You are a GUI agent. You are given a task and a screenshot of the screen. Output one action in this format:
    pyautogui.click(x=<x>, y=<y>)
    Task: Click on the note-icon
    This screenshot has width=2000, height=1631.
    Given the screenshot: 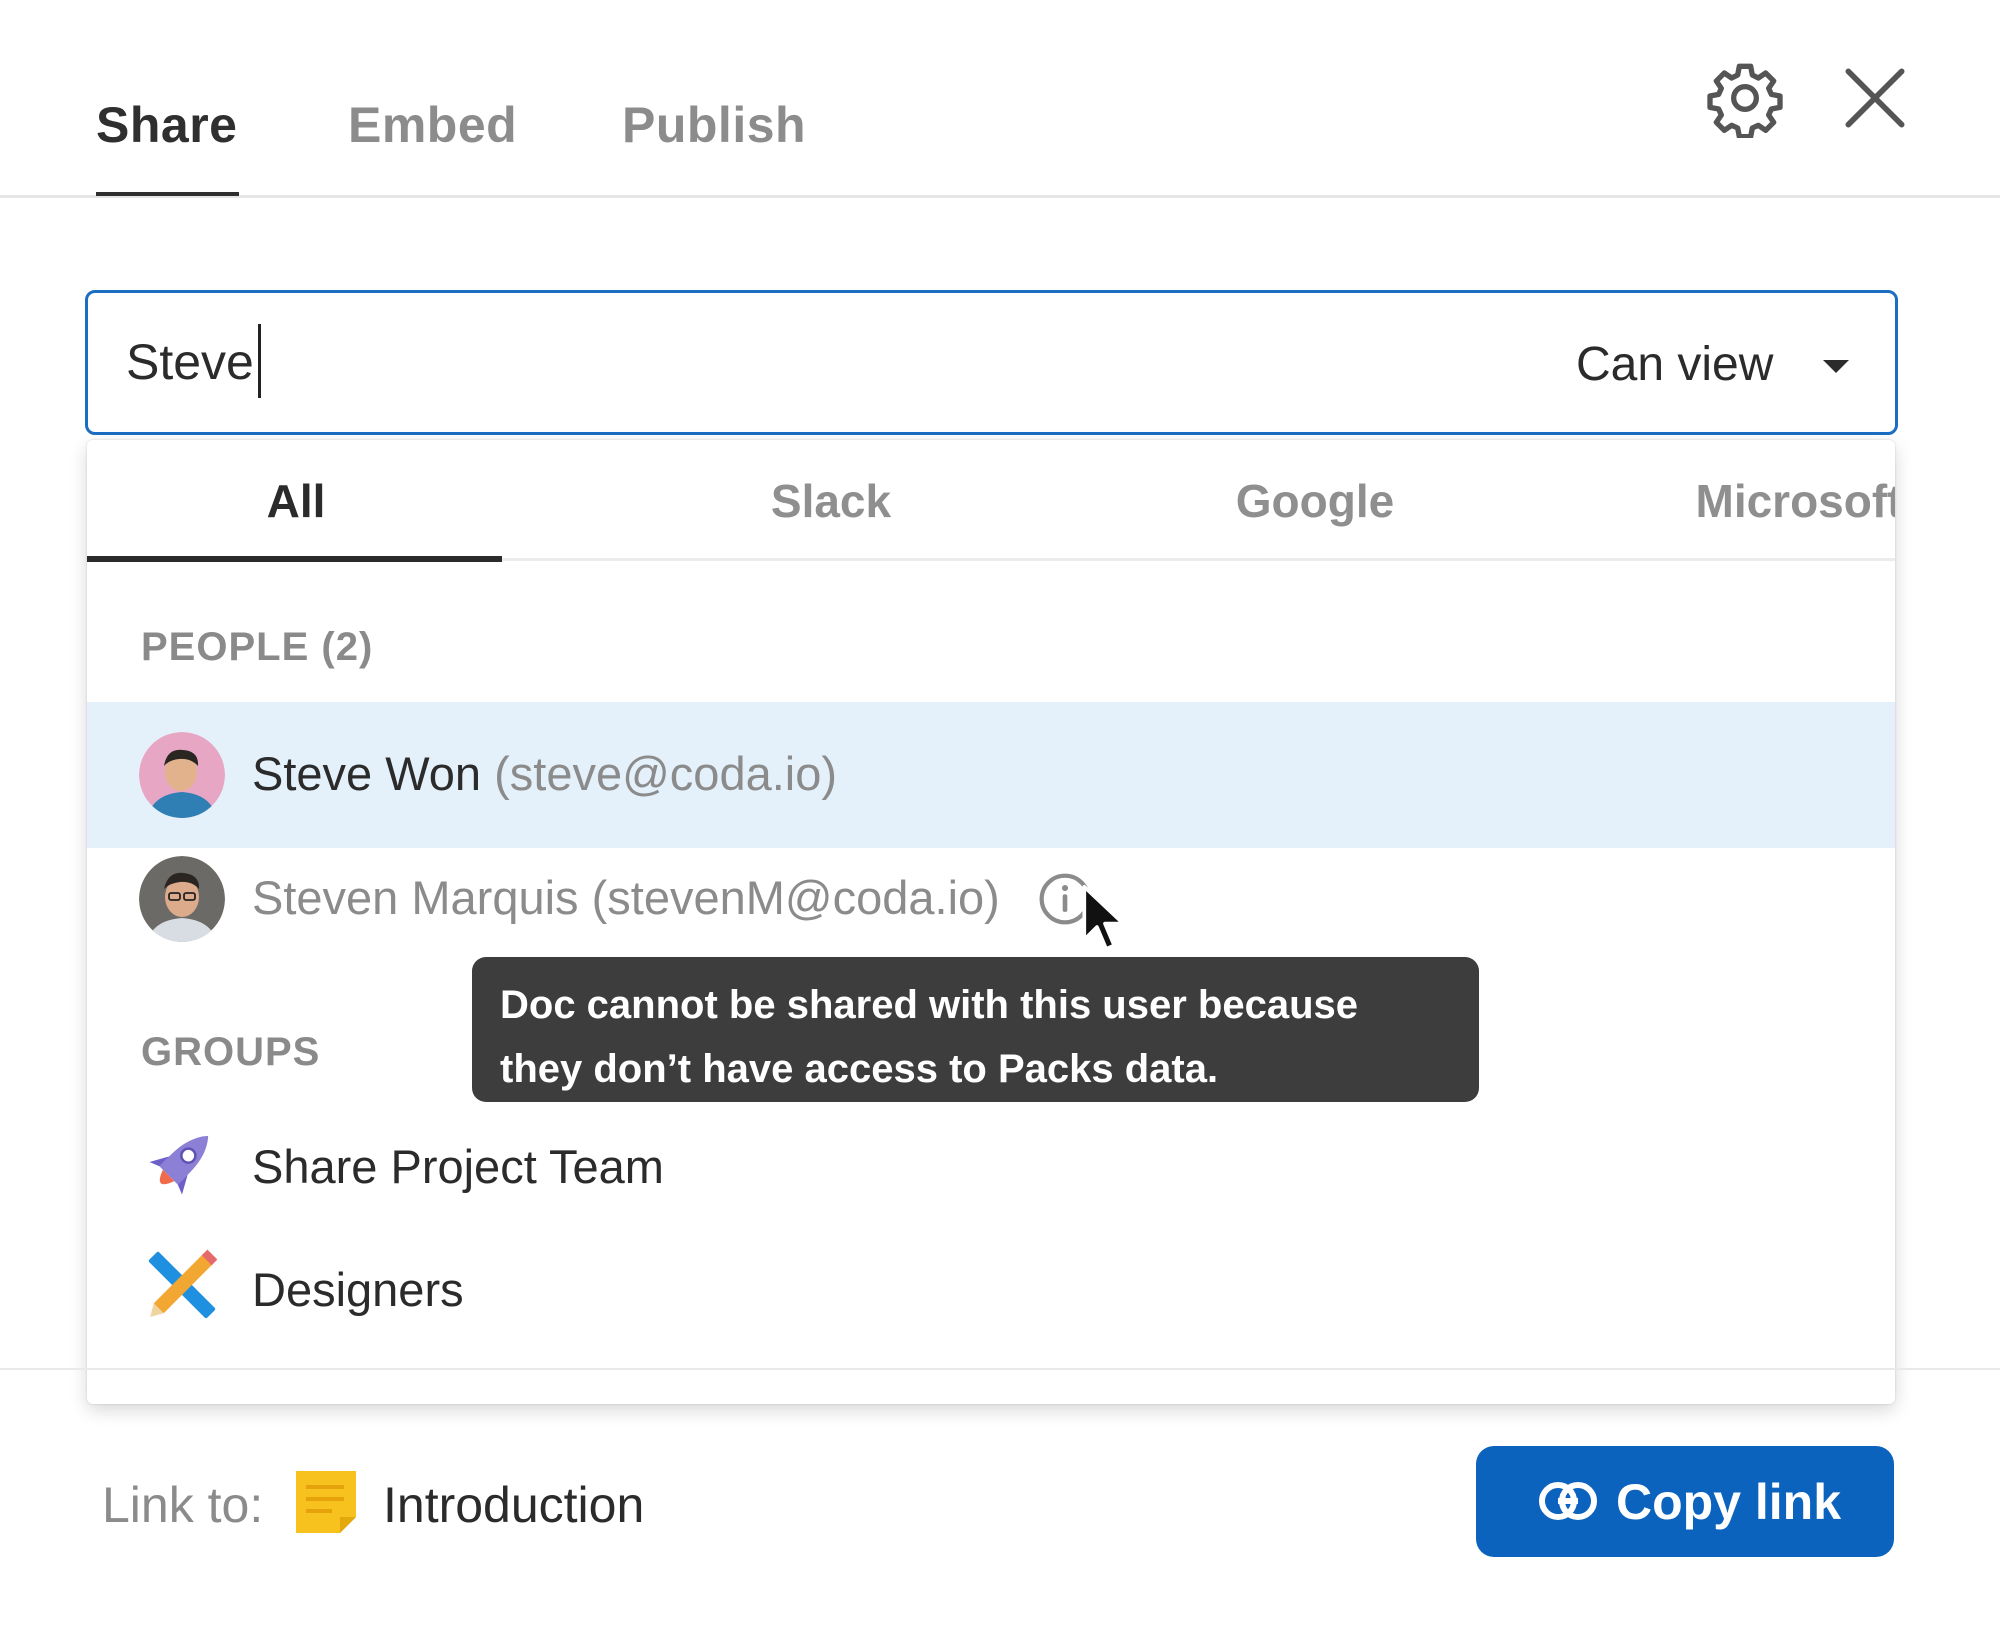 What is the action you would take?
    pyautogui.click(x=326, y=1502)
    